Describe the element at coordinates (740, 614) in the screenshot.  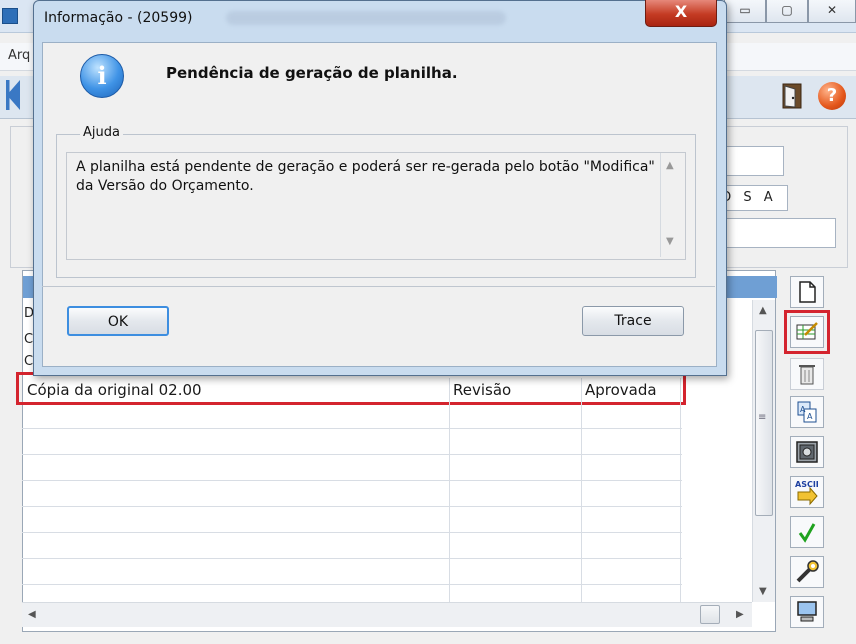
I see `scroll-right-icon: ▶` at that location.